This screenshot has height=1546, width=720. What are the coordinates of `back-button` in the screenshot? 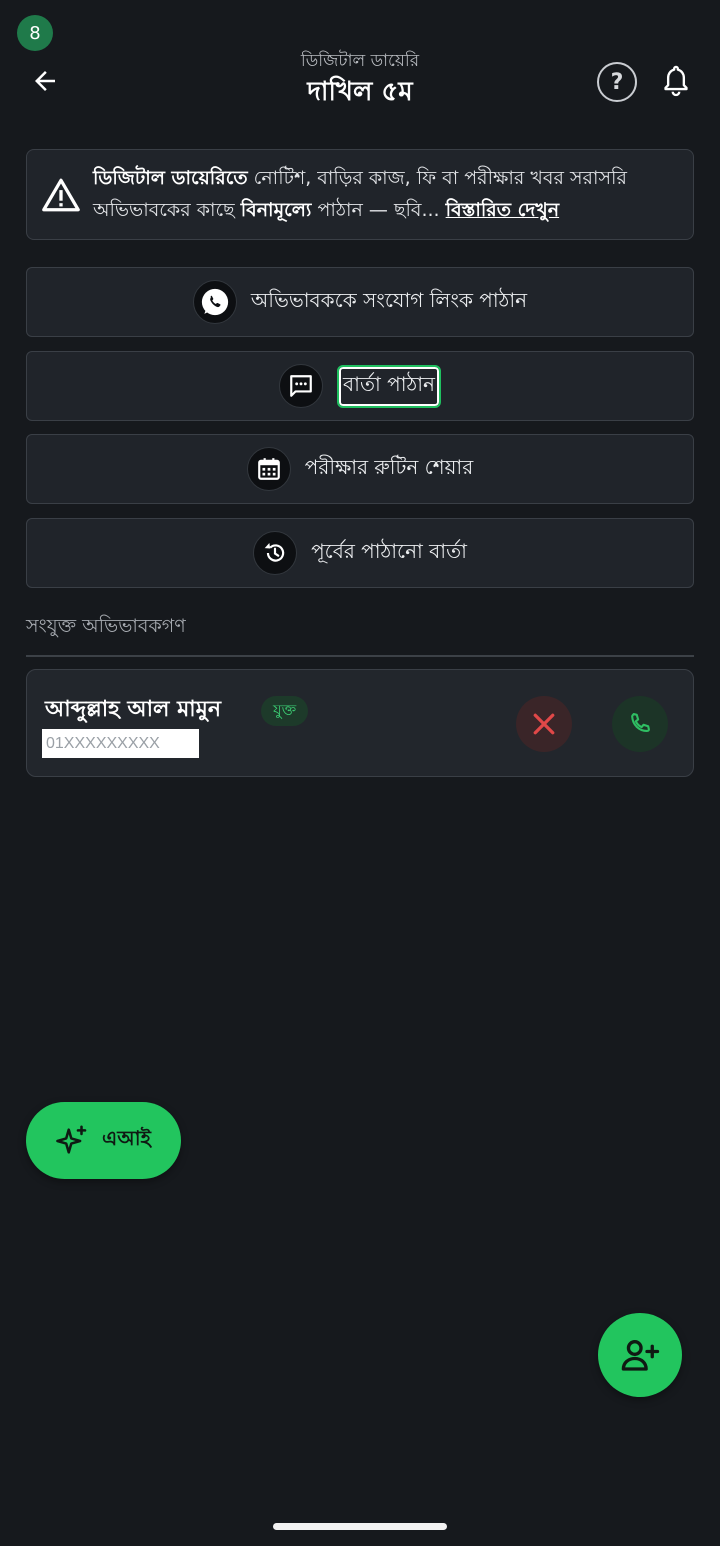 It's located at (45, 81).